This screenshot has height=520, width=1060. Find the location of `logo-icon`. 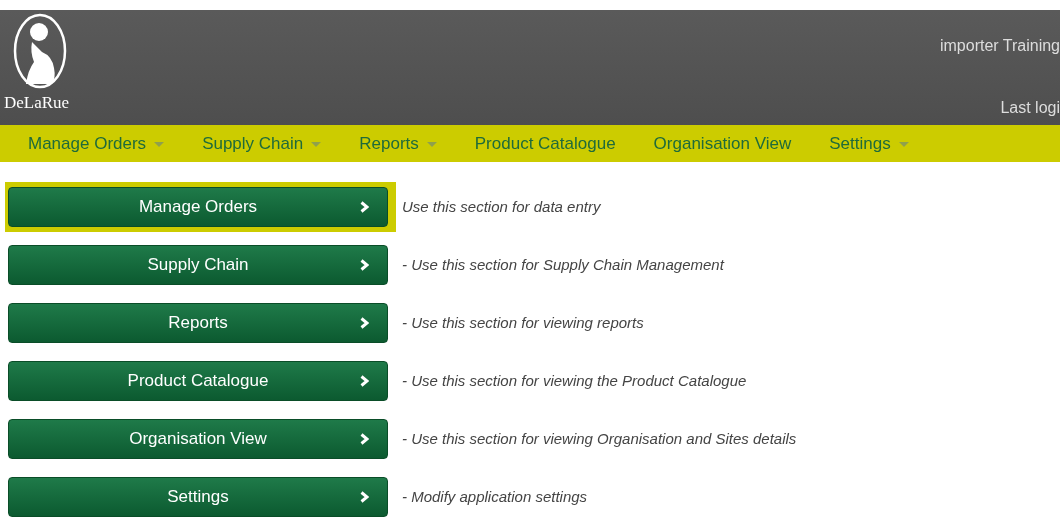

logo-icon is located at coordinates (40, 51).